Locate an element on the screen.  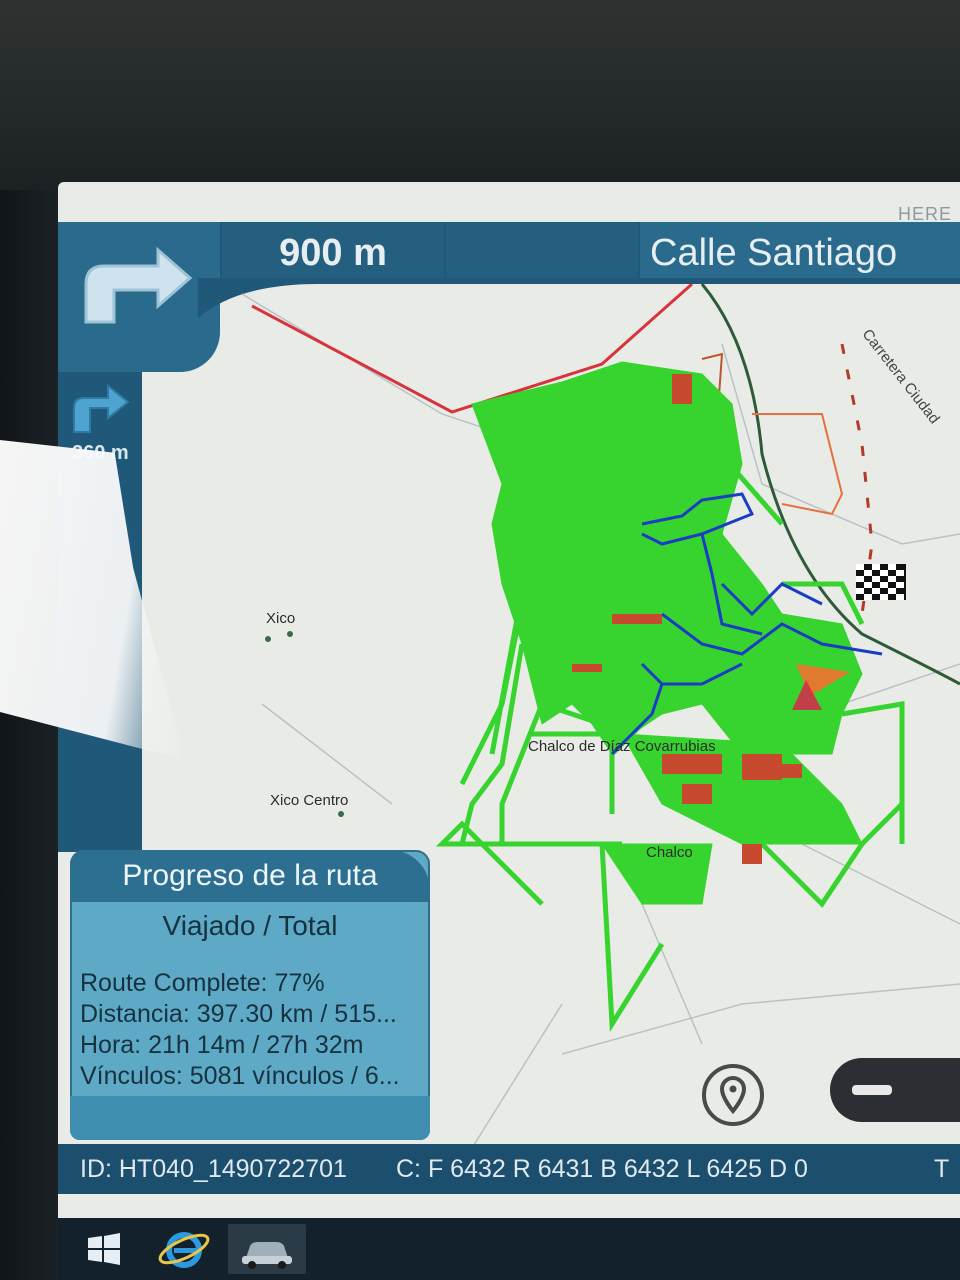
progress-footer is located at coordinates (250, 1118).